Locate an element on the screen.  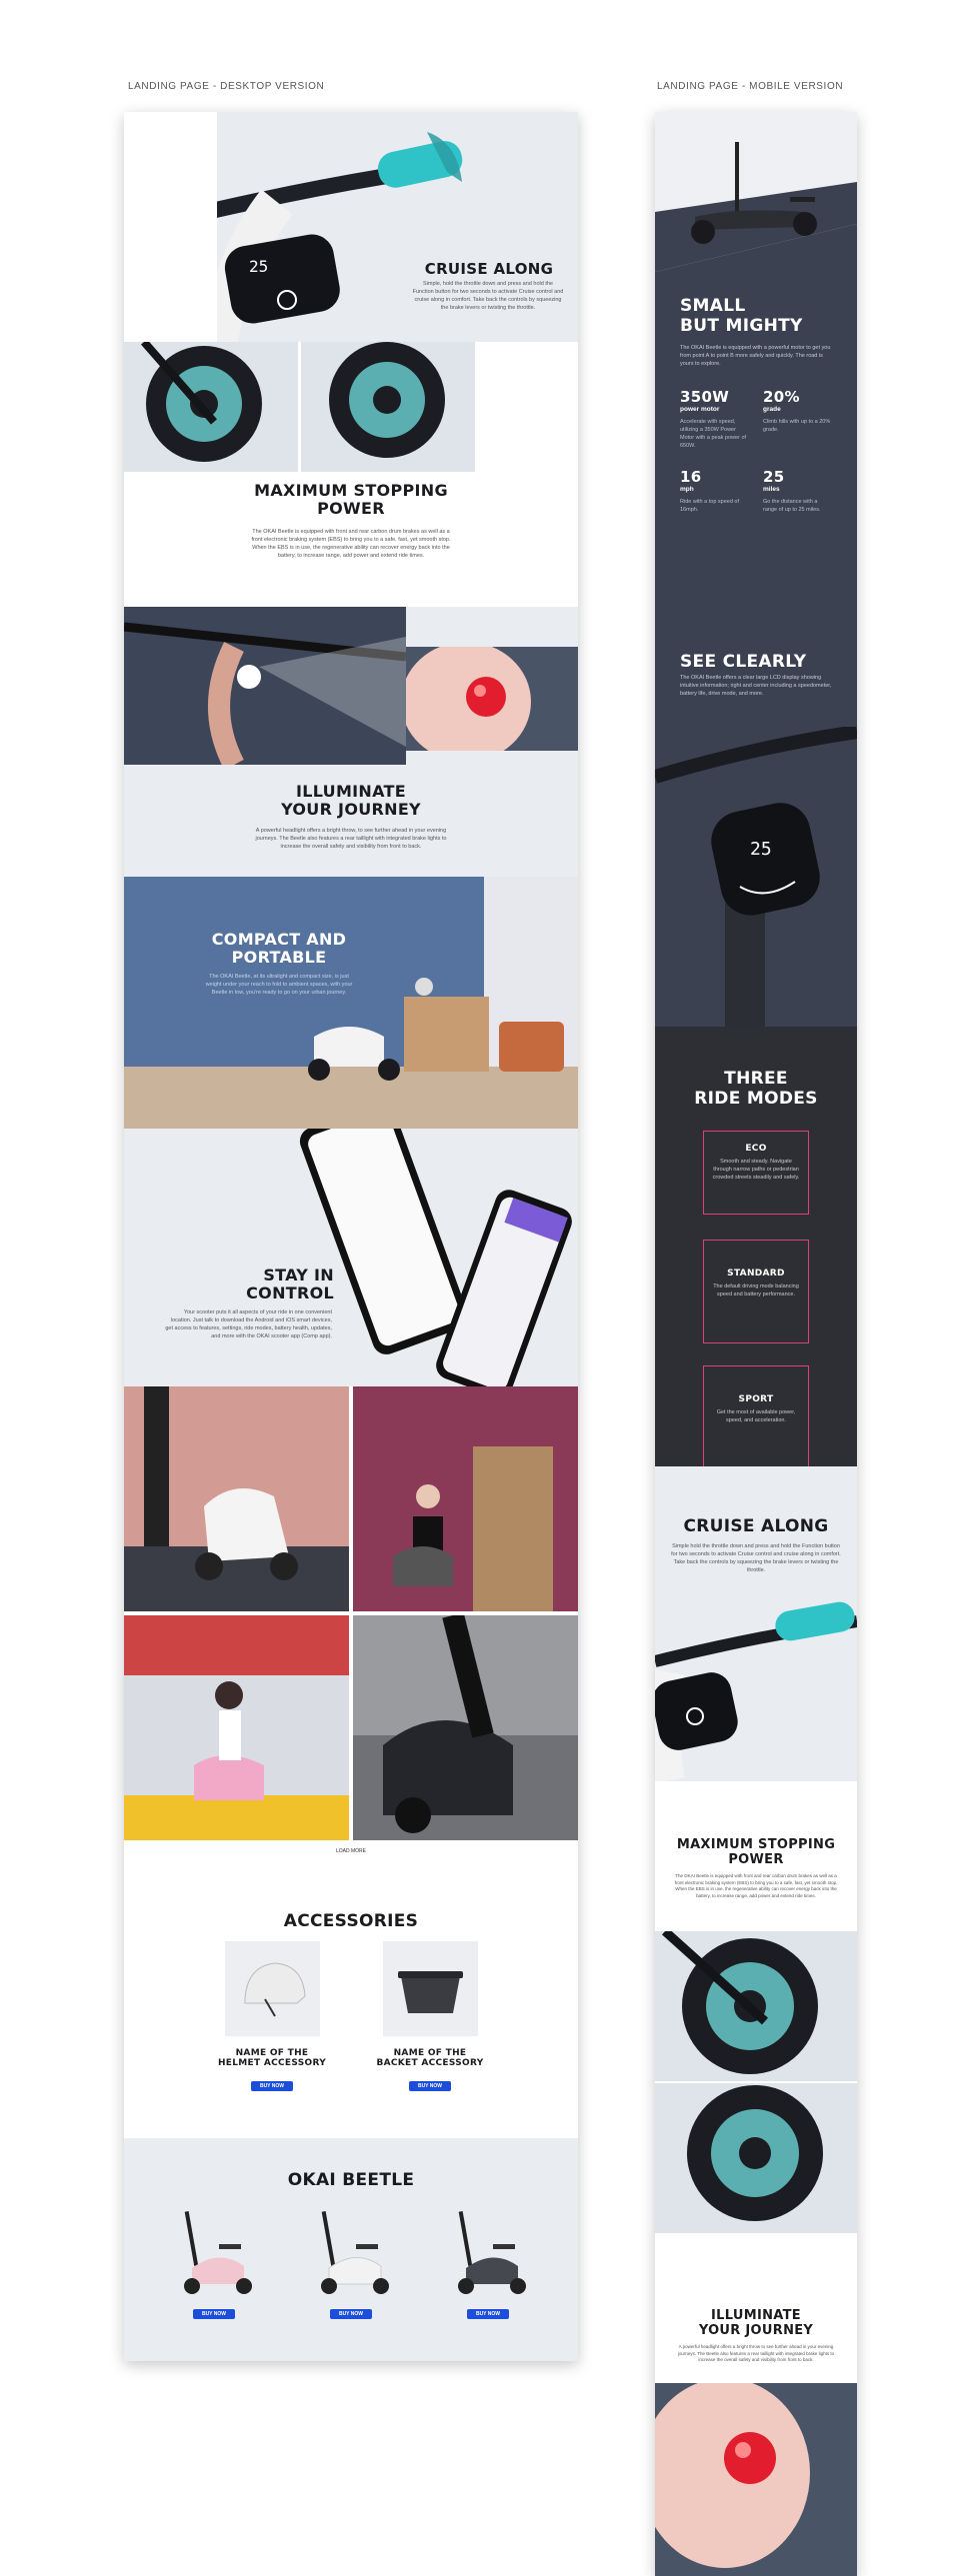
desktop-stopping-title-2: POWER is located at coordinates (351, 508).